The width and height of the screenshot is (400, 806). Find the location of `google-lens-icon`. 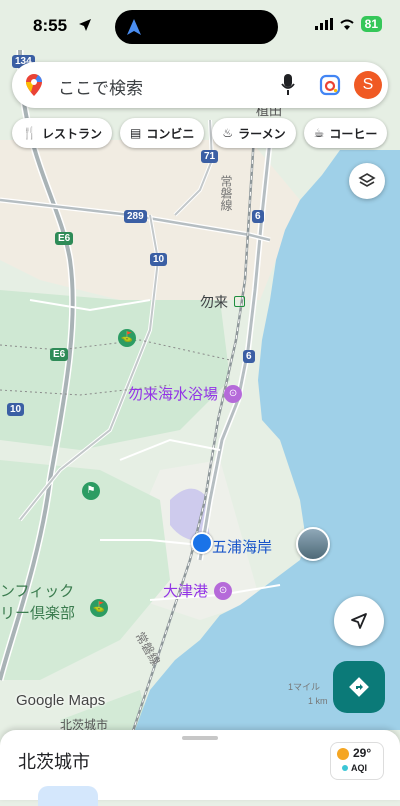

google-lens-icon is located at coordinates (330, 85).